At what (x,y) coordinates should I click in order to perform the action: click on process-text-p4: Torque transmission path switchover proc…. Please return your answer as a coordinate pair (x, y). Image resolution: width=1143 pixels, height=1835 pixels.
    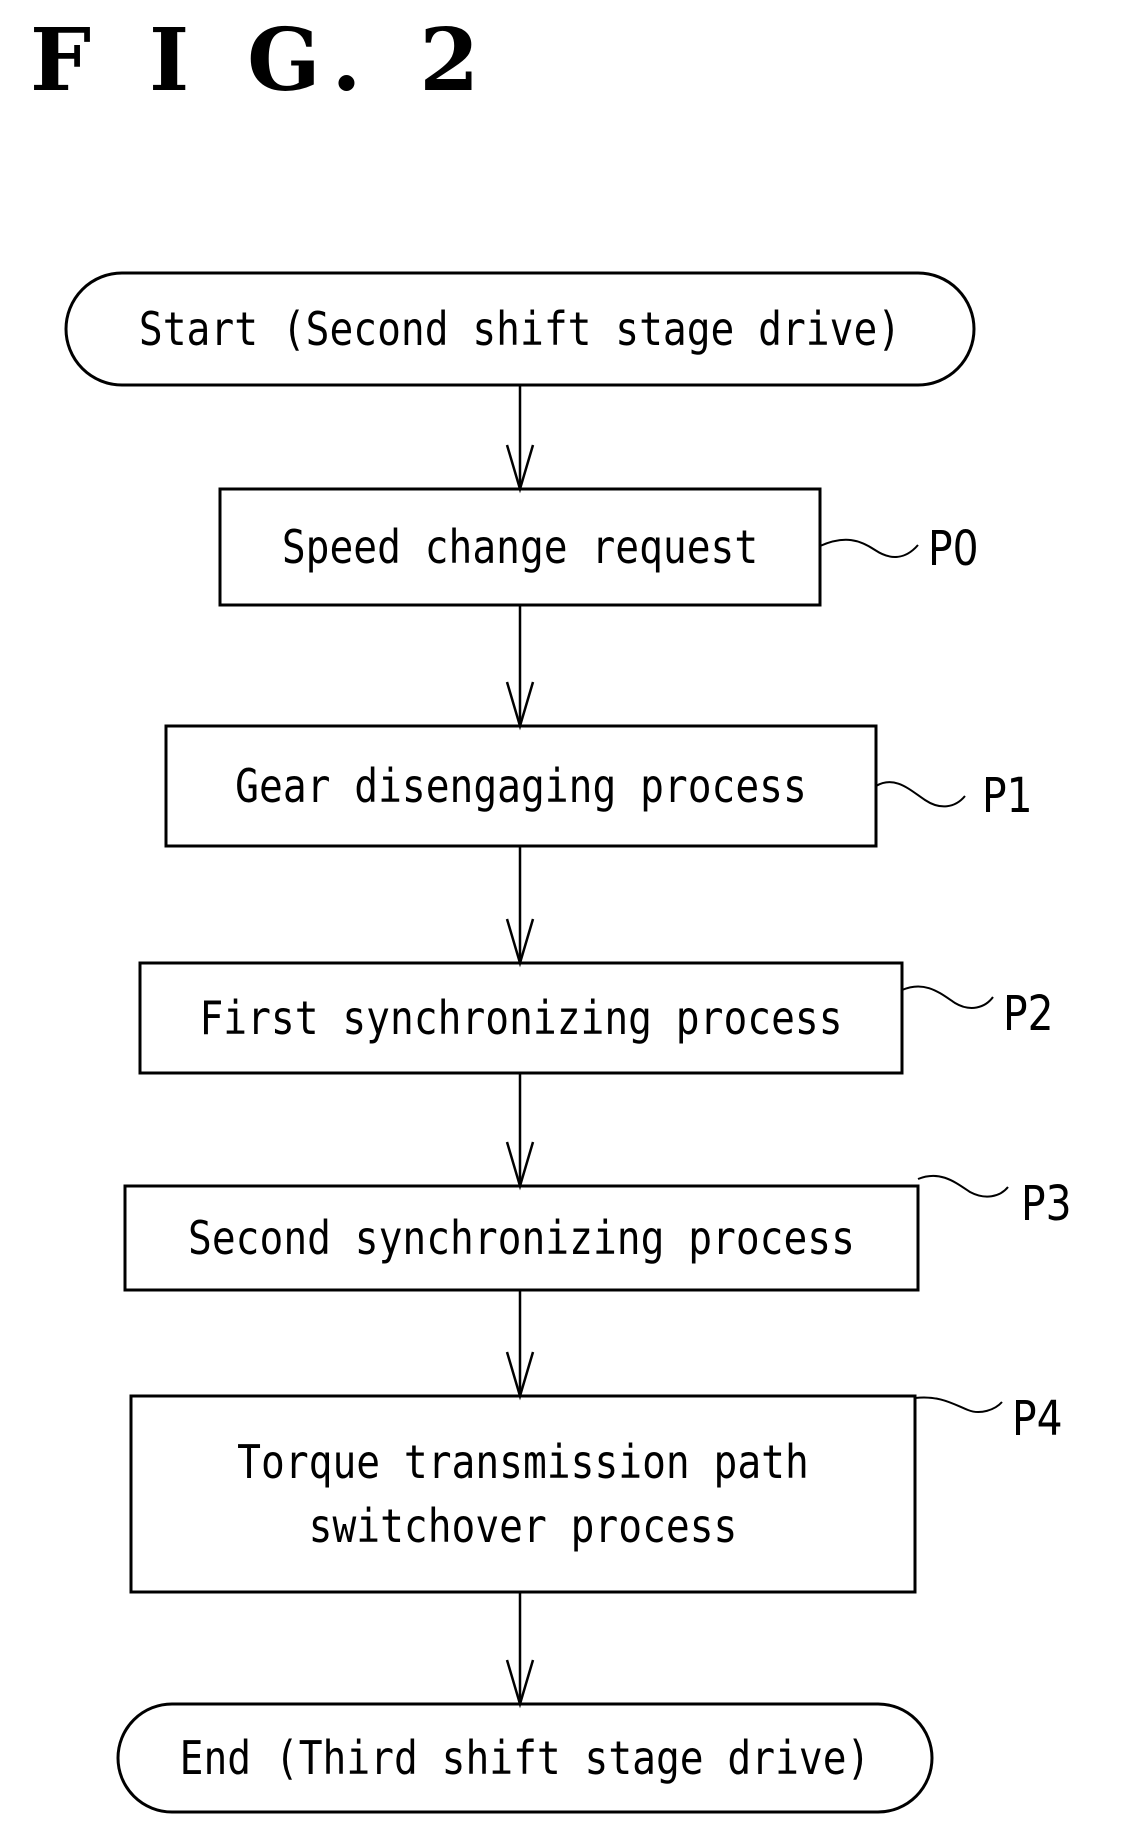
    Looking at the image, I should click on (523, 1494).